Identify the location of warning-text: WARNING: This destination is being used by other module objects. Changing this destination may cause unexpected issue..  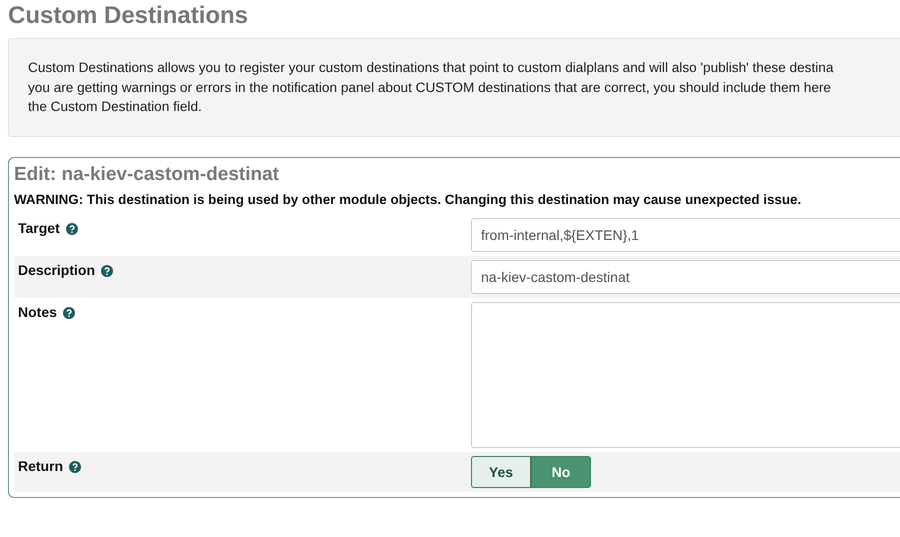
(408, 200).